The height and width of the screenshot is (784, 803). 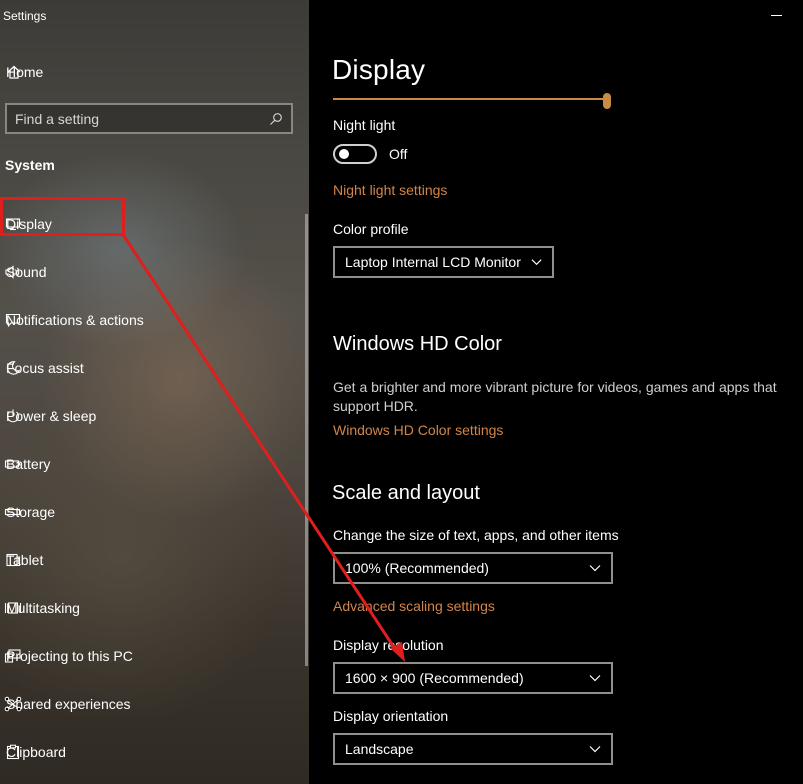 I want to click on color-profile-label: Color profile, so click(x=371, y=229).